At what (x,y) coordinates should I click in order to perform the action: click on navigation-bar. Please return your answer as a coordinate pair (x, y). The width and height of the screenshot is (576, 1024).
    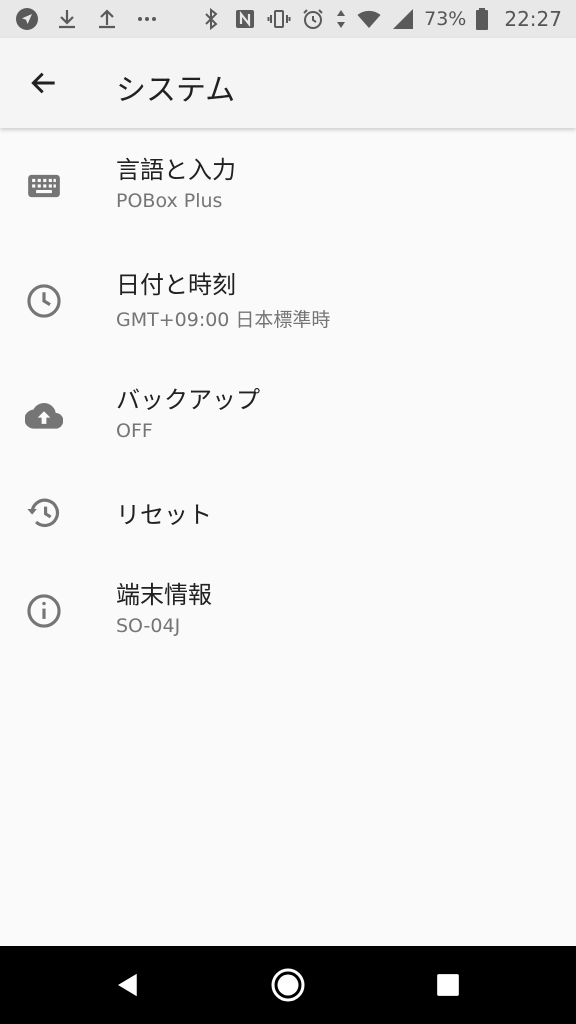
    Looking at the image, I should click on (288, 985).